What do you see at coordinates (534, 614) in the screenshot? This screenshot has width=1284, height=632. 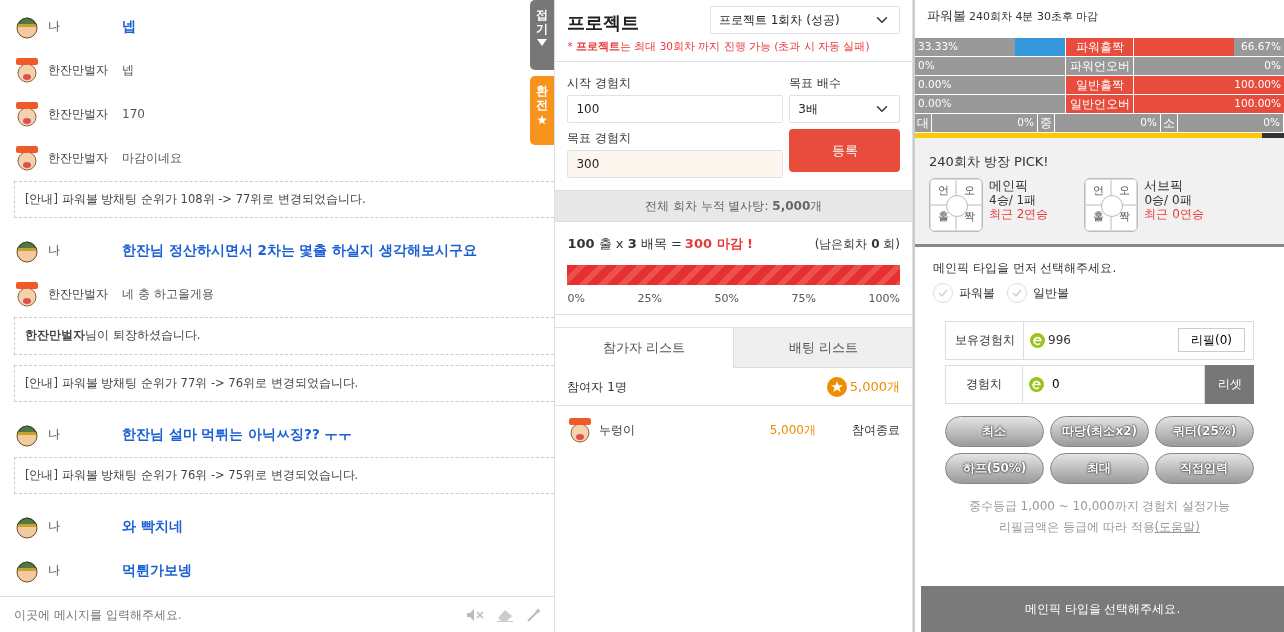 I see `magic-wand-icon` at bounding box center [534, 614].